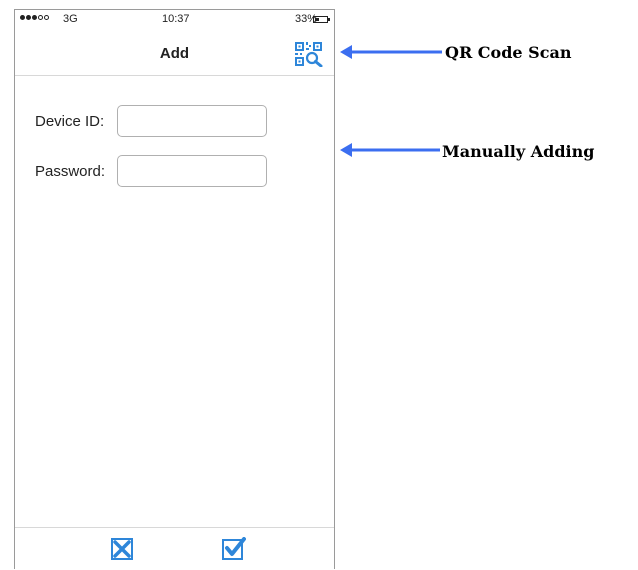  I want to click on nav-bar: Add, so click(174, 54).